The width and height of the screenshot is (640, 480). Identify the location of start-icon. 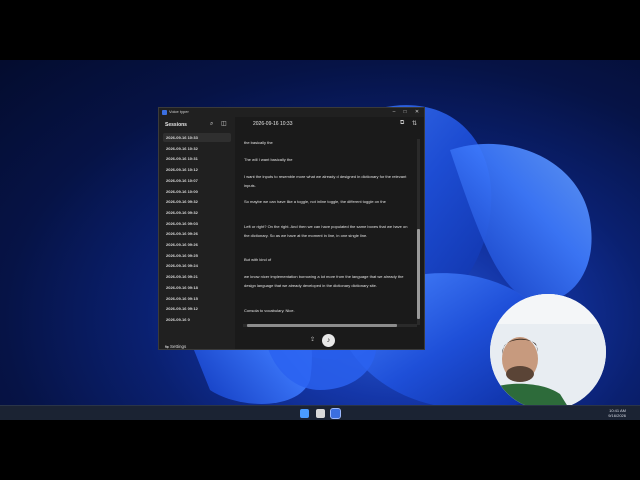
(304, 413).